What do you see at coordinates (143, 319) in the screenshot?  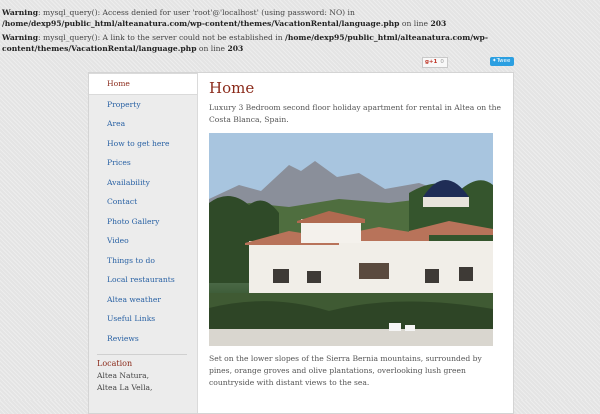 I see `nav-item-useful-links: Useful Links` at bounding box center [143, 319].